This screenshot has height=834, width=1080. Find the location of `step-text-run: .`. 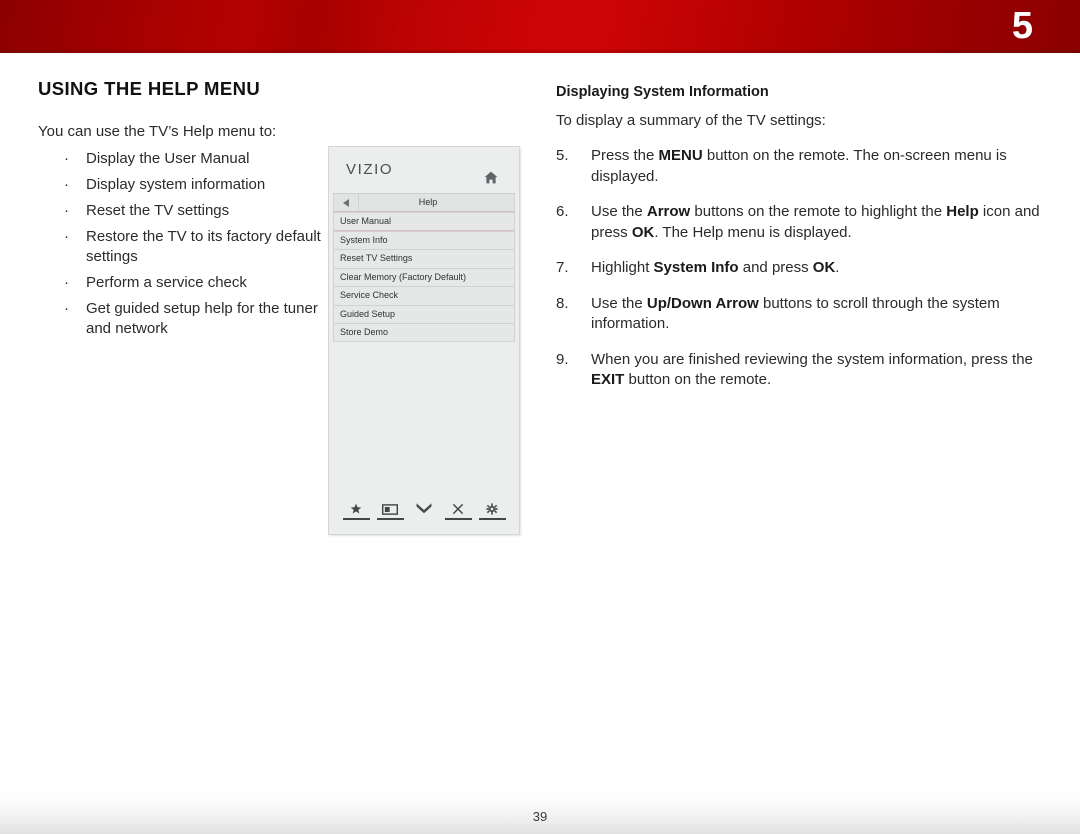

step-text-run: . is located at coordinates (837, 267).